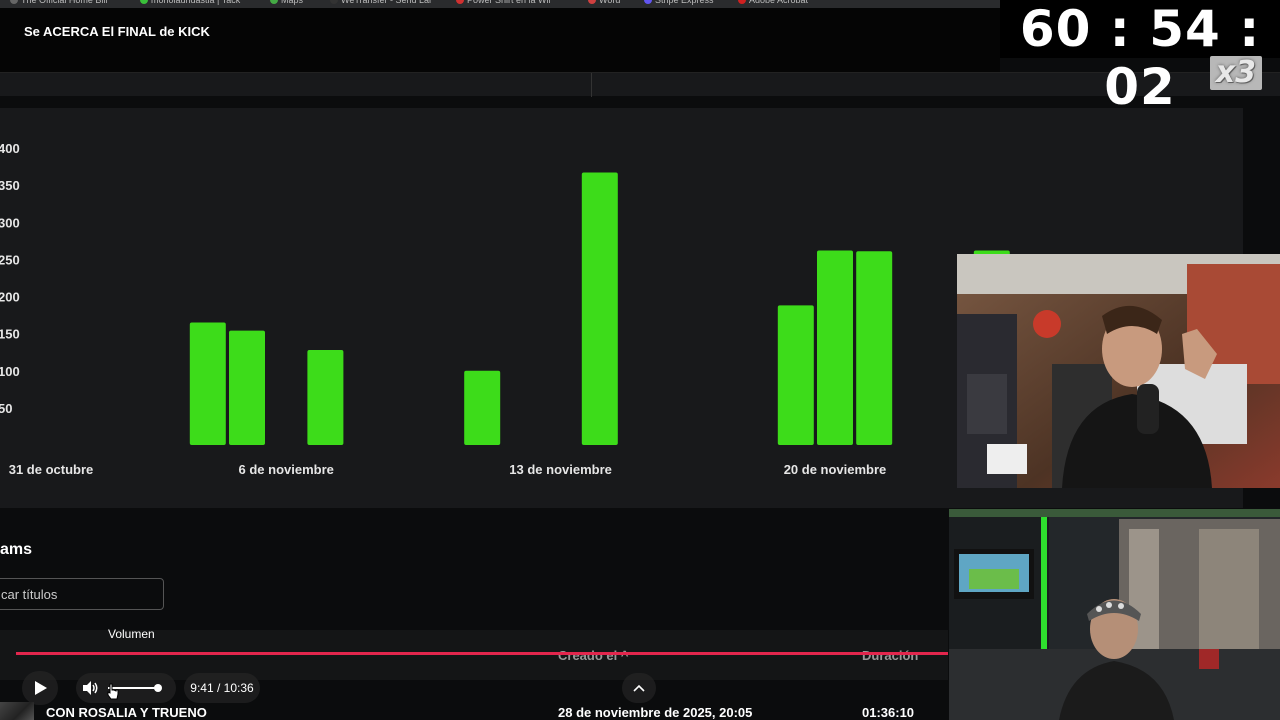  I want to click on bookmark-label: Stripe Express, so click(684, 2).